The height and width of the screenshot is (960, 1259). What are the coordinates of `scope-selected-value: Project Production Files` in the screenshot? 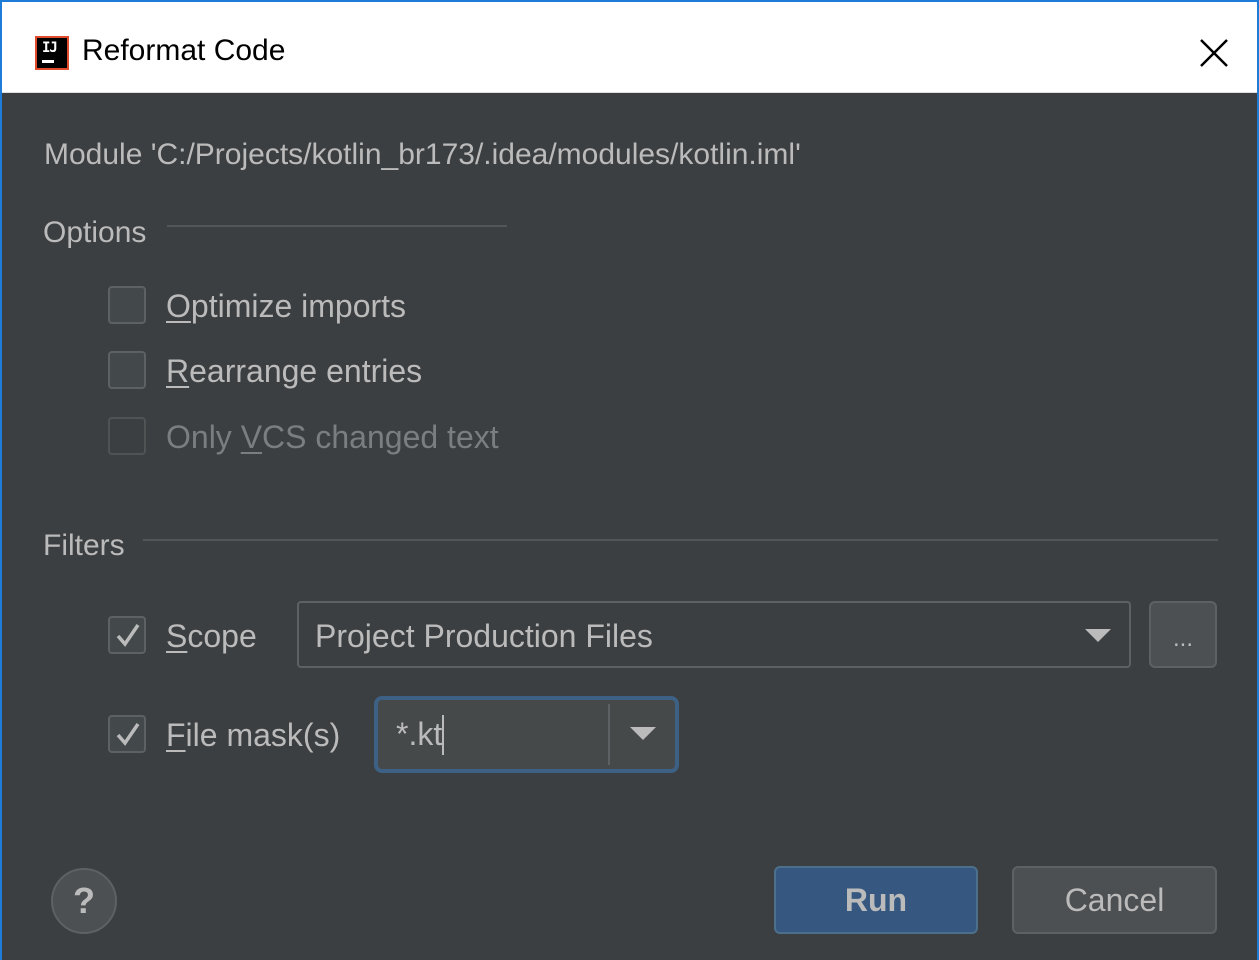 It's located at (484, 636).